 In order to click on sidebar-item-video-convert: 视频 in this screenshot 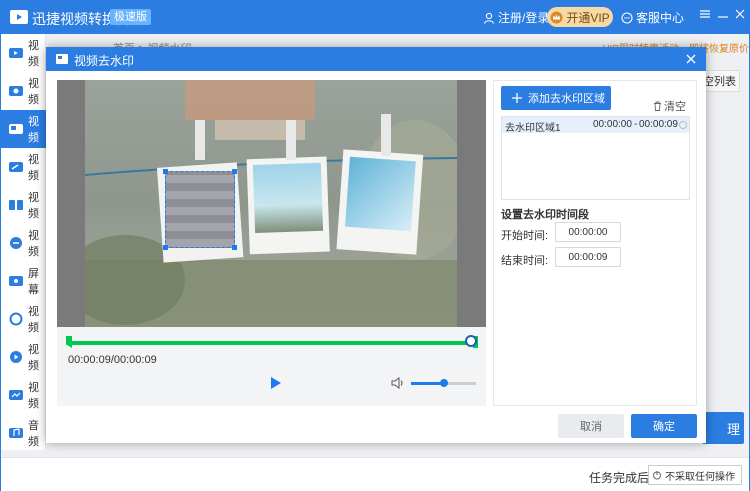, I will do `click(23, 53)`.